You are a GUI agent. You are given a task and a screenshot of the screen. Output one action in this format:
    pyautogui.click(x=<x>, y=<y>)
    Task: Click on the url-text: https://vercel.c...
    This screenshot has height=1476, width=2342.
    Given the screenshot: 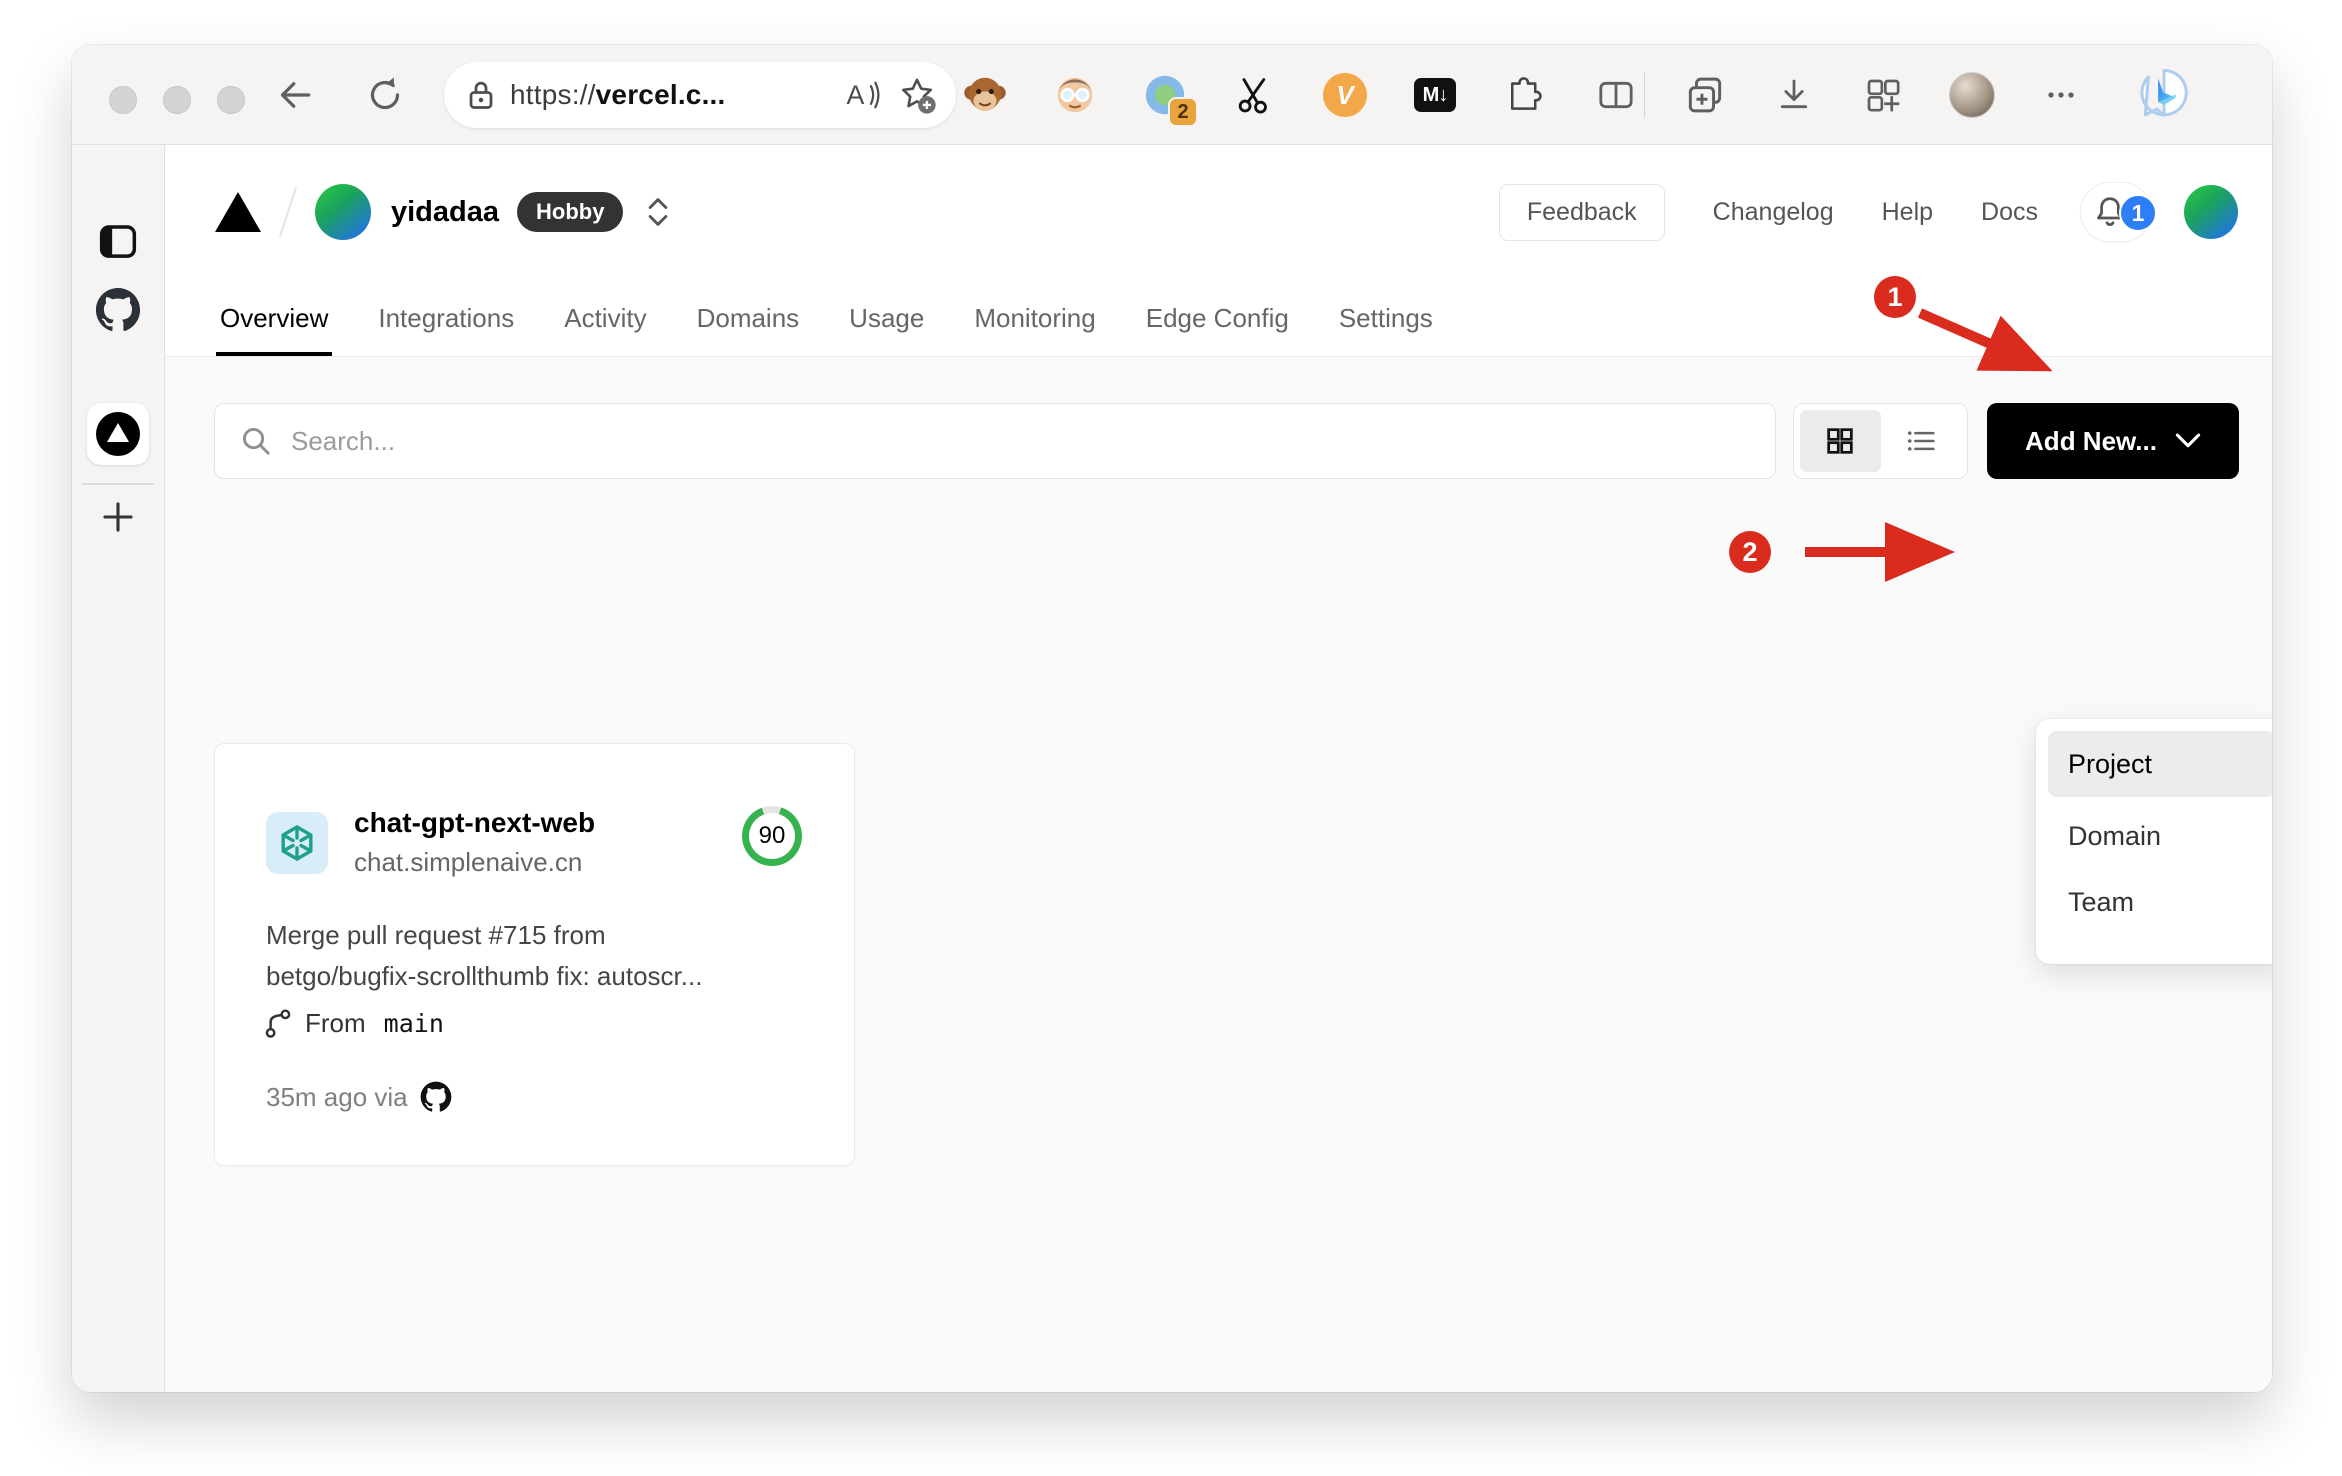 What is the action you would take?
    pyautogui.click(x=618, y=94)
    